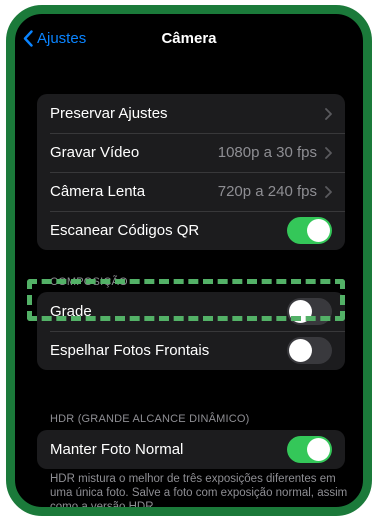 Image resolution: width=379 pixels, height=522 pixels. What do you see at coordinates (117, 449) in the screenshot?
I see `row-label: Manter Foto Normal` at bounding box center [117, 449].